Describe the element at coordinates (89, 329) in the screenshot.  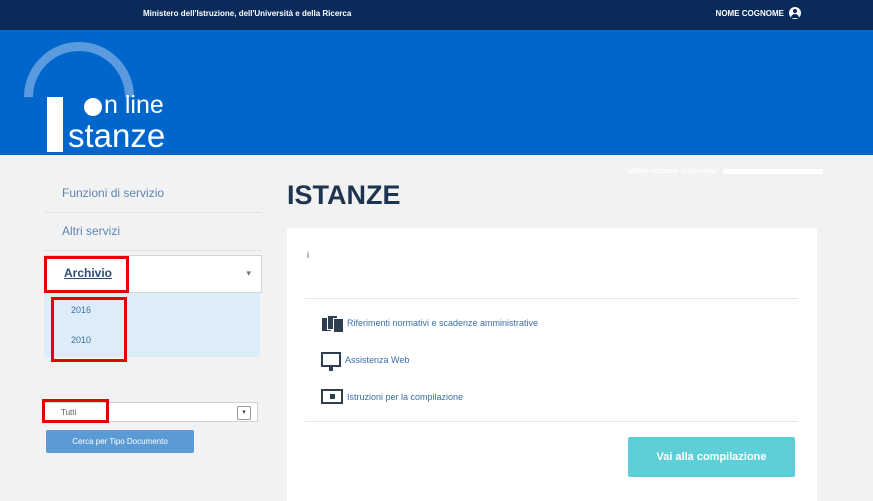
I see `highlight-years` at that location.